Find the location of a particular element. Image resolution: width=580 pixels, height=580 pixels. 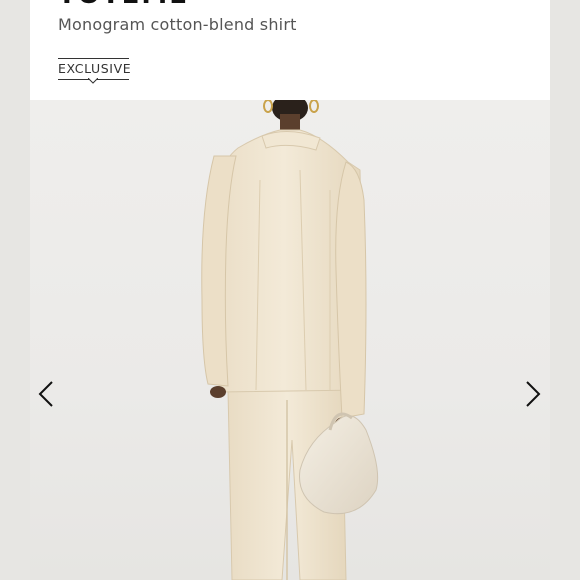

product-title: Monogram cotton-blend shirt is located at coordinates (177, 24).